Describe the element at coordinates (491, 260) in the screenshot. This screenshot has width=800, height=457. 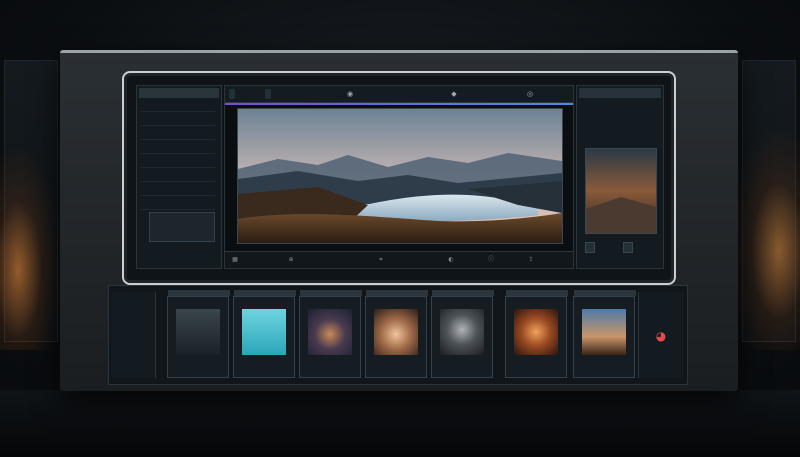
I see `info-icon: ⓘ` at that location.